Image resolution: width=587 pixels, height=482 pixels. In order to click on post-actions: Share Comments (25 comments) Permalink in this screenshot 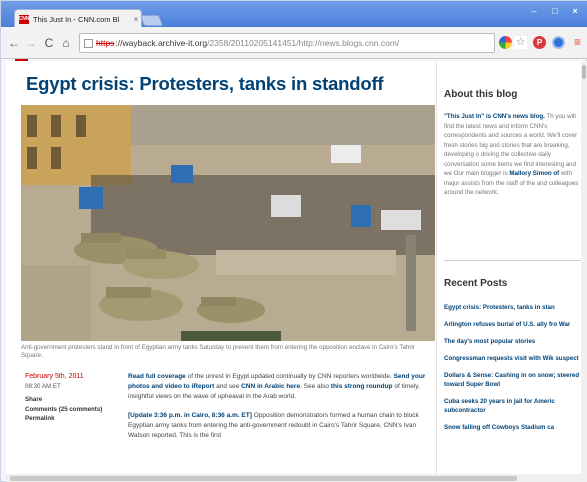, I will do `click(70, 409)`.